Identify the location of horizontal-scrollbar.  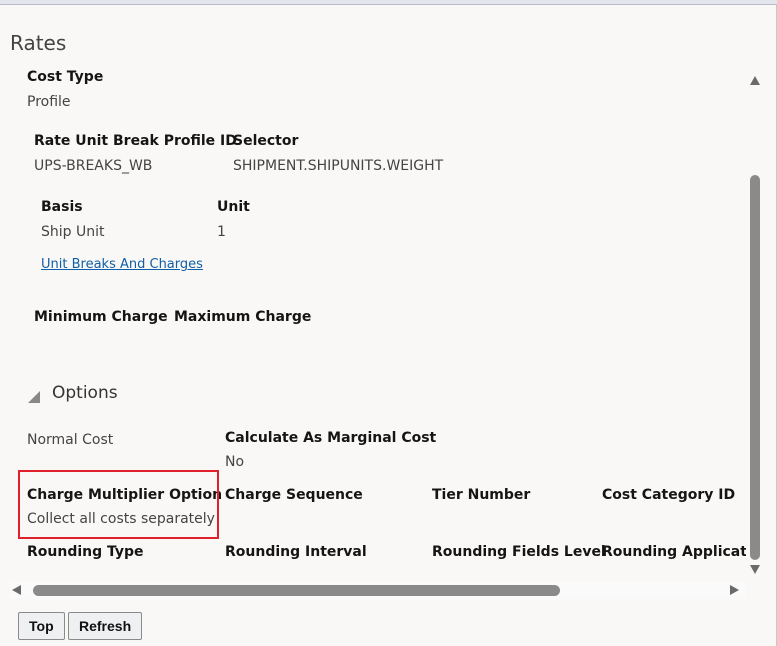
(378, 590).